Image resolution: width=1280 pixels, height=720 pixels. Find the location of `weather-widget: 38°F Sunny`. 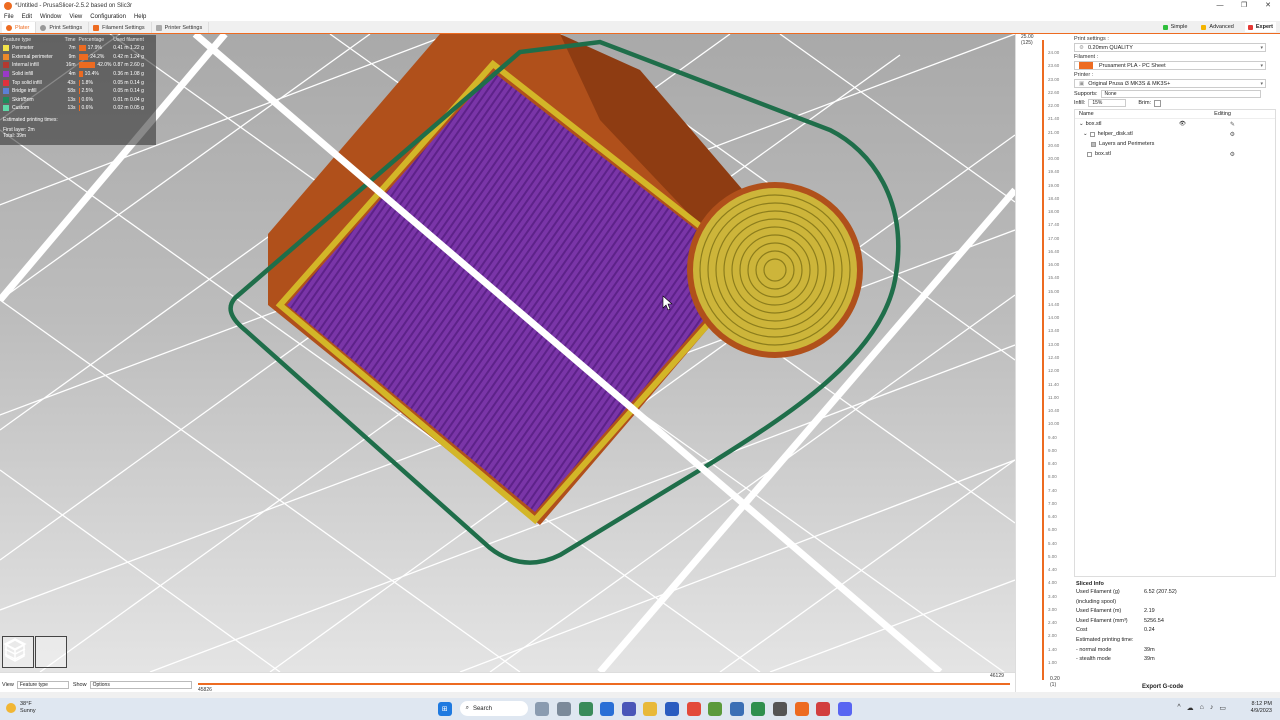

weather-widget: 38°F Sunny is located at coordinates (21, 708).